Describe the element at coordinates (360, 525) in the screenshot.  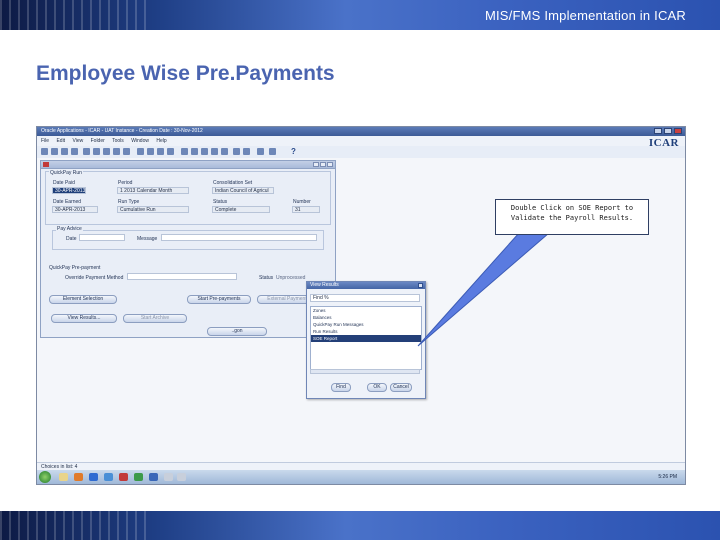
I see `slide-footer-band` at that location.